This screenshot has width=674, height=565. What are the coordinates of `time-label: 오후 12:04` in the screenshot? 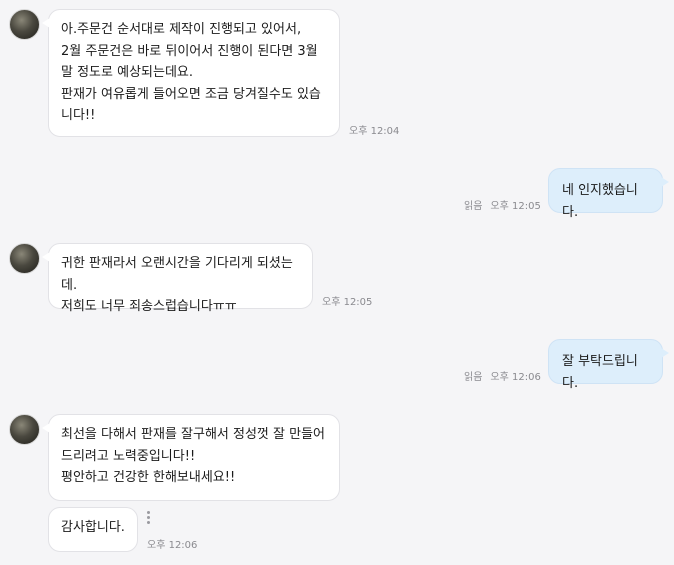 It's located at (374, 131).